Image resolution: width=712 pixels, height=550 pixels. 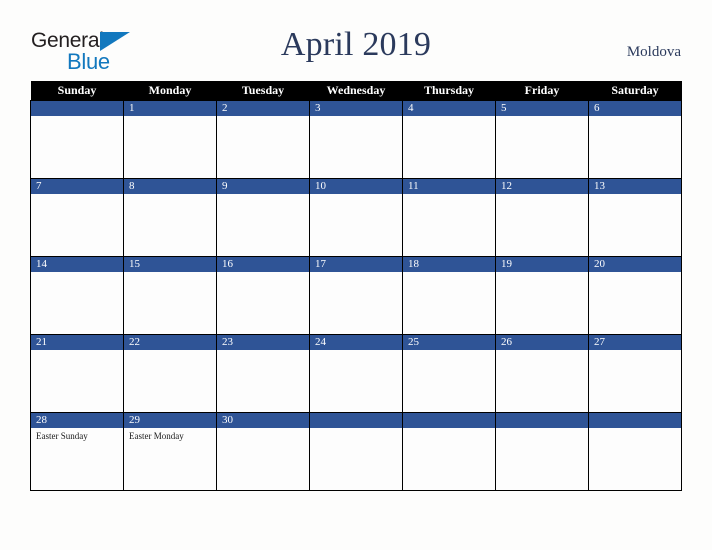 What do you see at coordinates (77, 295) in the screenshot?
I see `calendar-day-cell: 14` at bounding box center [77, 295].